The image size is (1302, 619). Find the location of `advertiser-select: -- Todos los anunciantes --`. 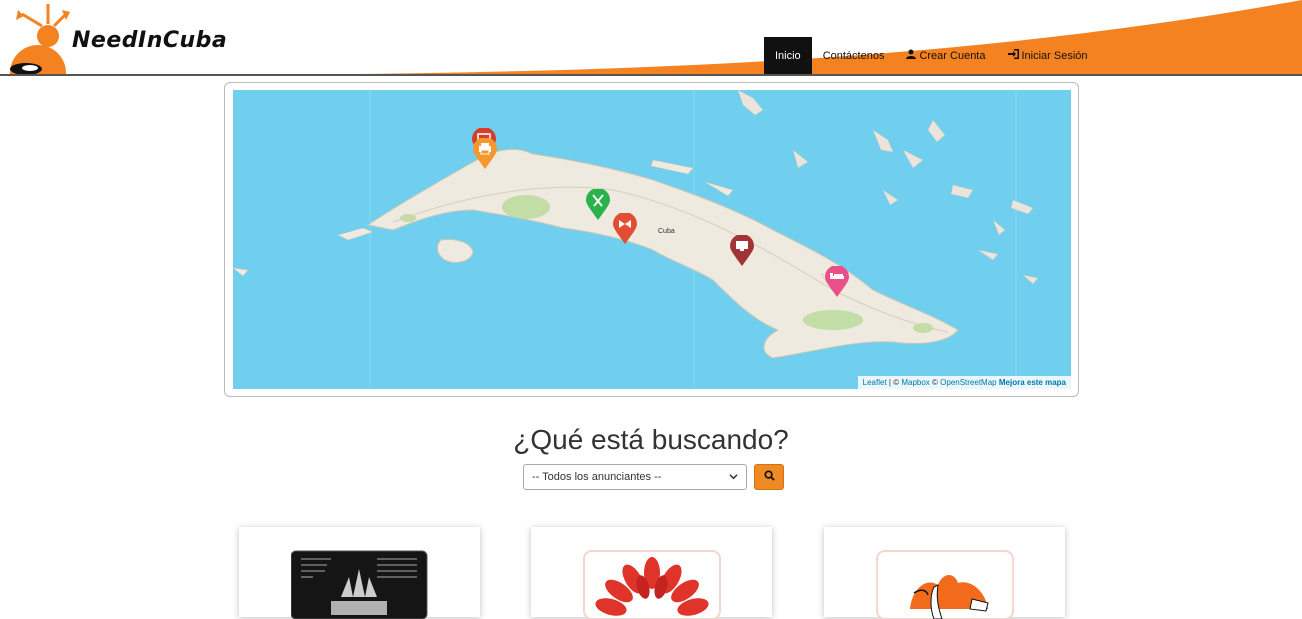

advertiser-select: -- Todos los anunciantes -- is located at coordinates (635, 477).